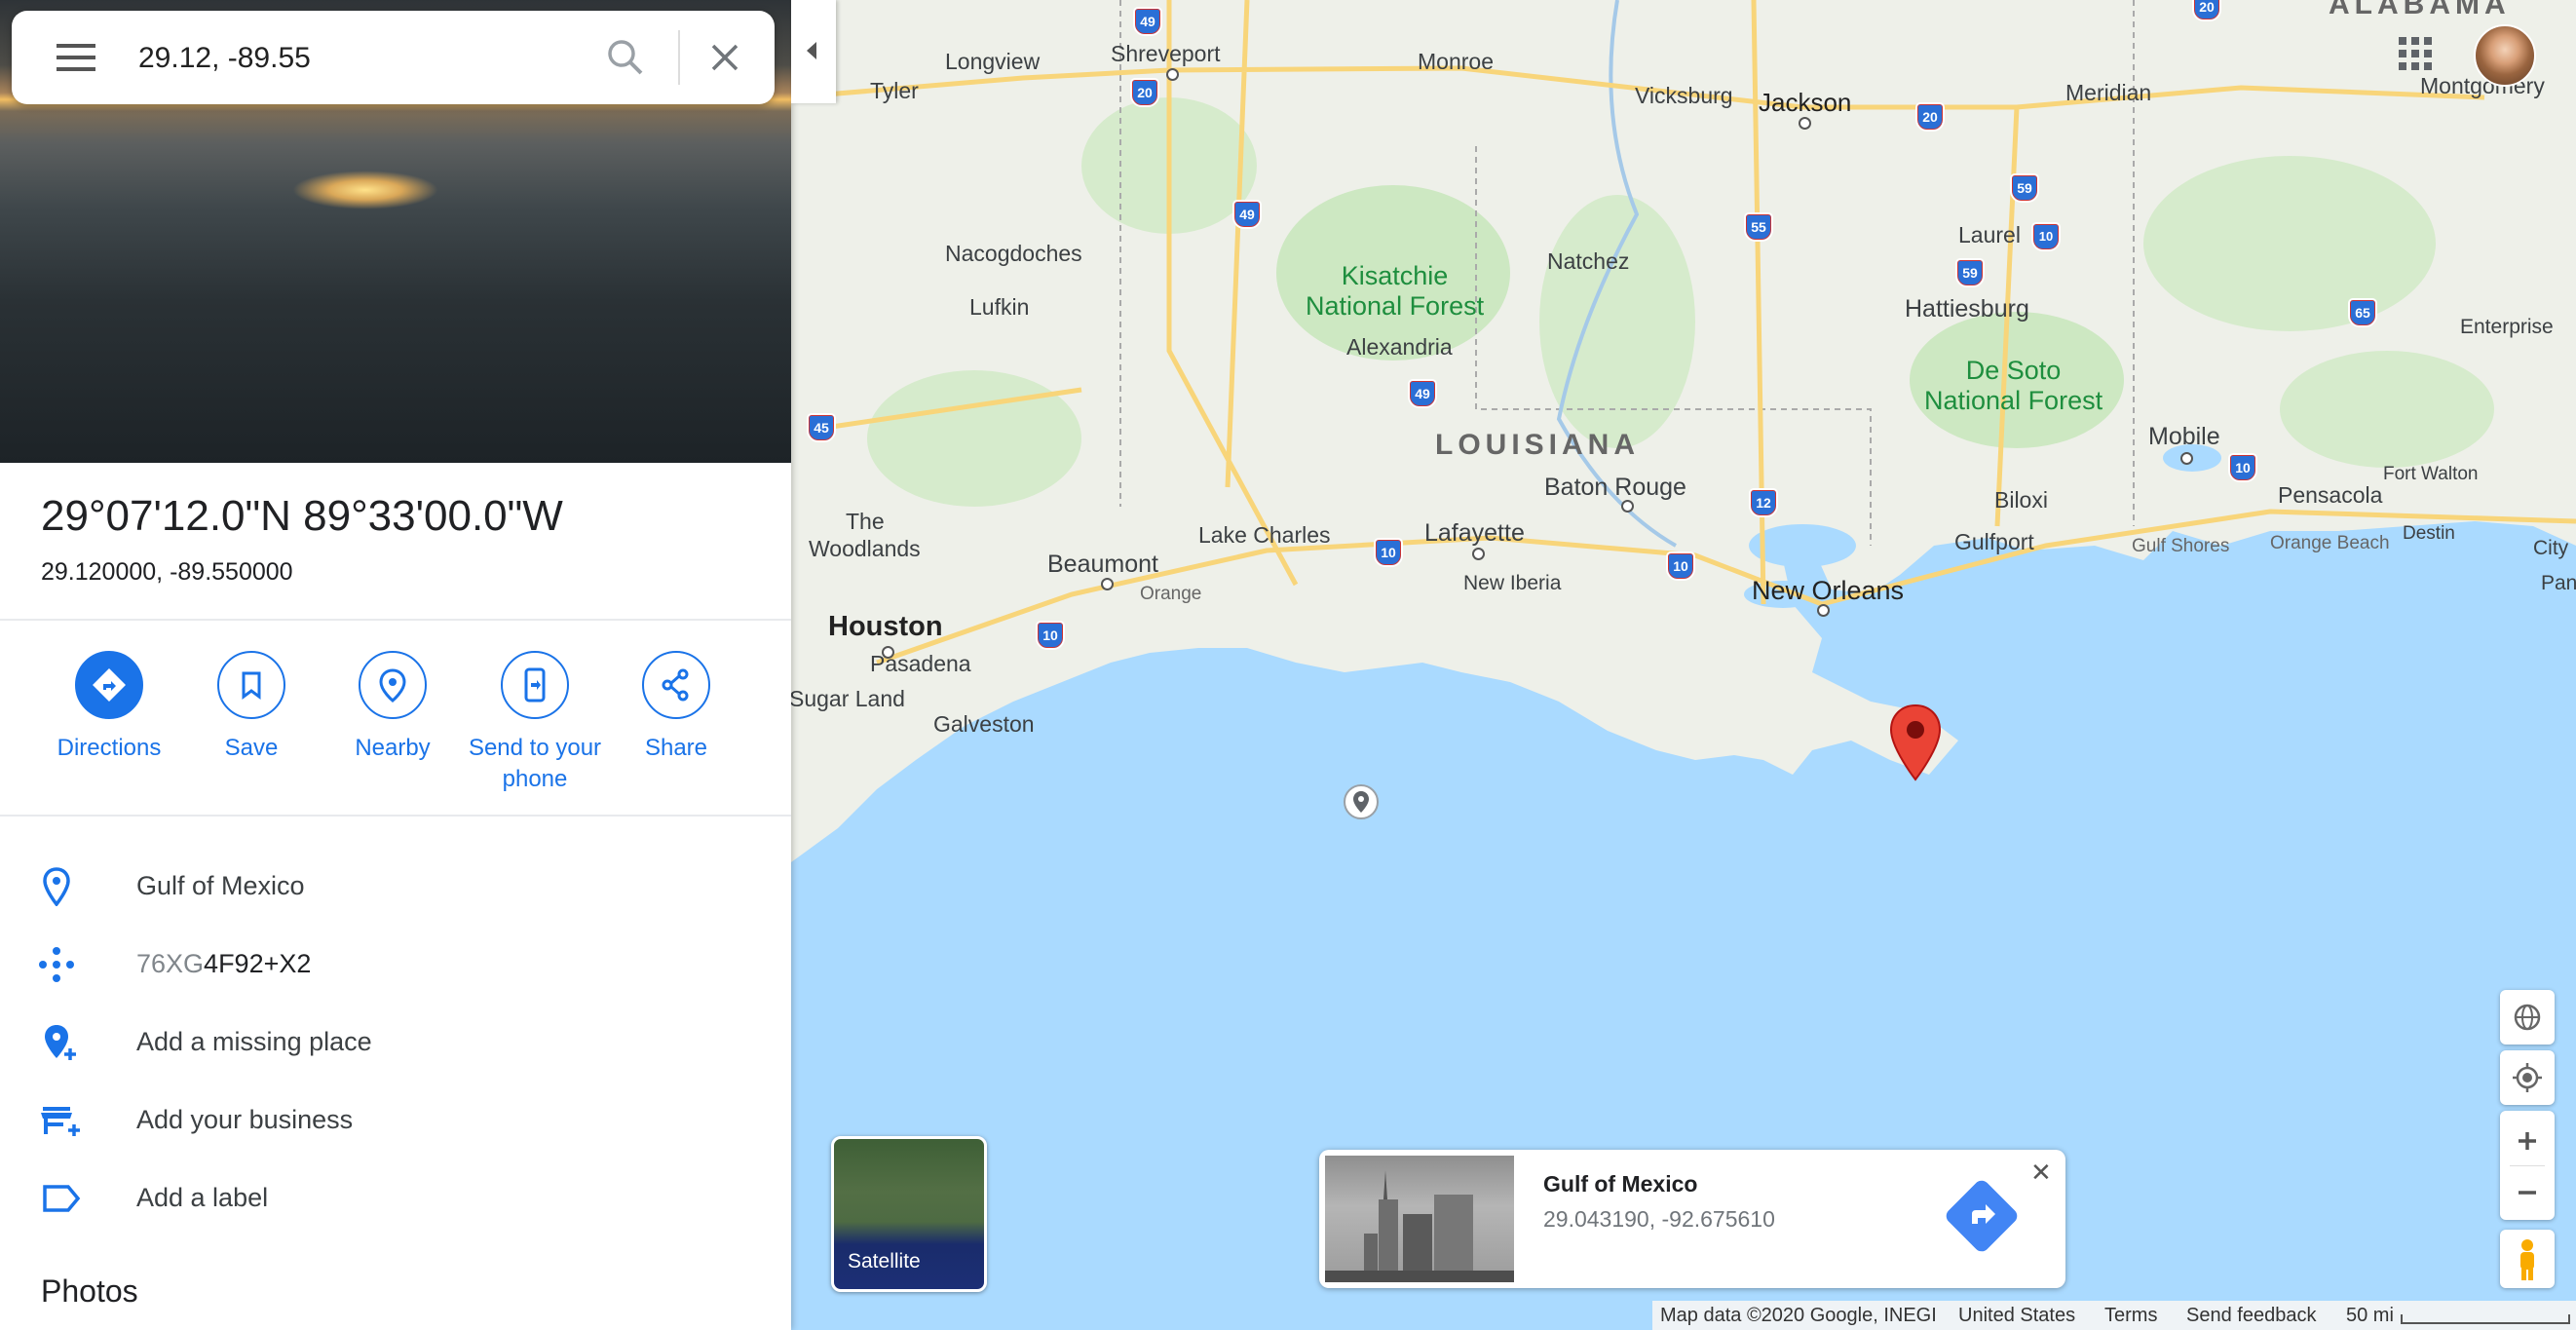  I want to click on nearby-label: Nearby, so click(393, 748).